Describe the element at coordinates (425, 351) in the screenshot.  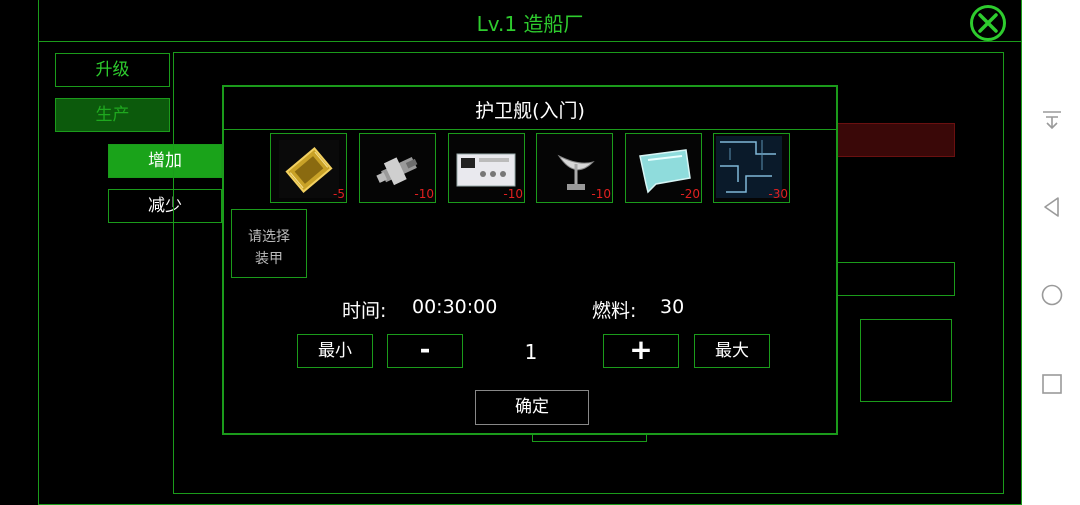
I see `minus-button: -` at that location.